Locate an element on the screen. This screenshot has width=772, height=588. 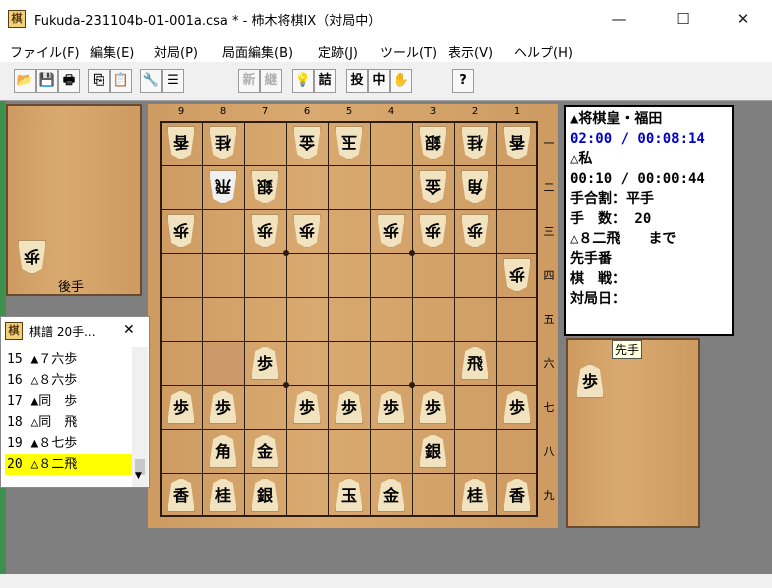
file-label: 7 is located at coordinates (265, 111).